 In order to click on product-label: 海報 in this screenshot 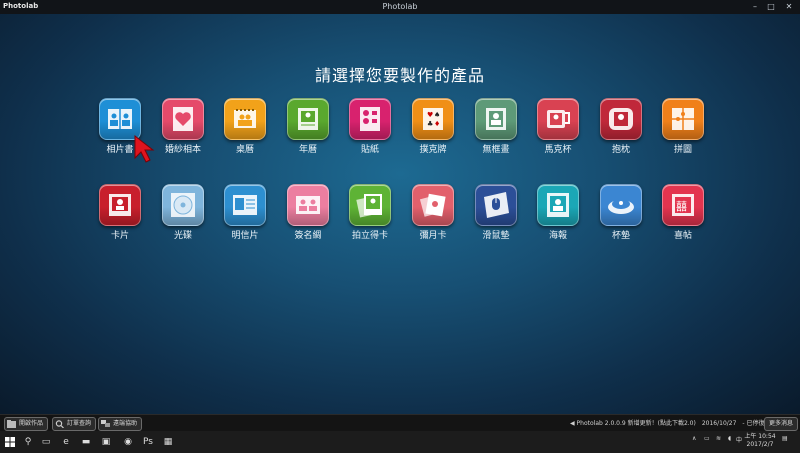, I will do `click(557, 236)`.